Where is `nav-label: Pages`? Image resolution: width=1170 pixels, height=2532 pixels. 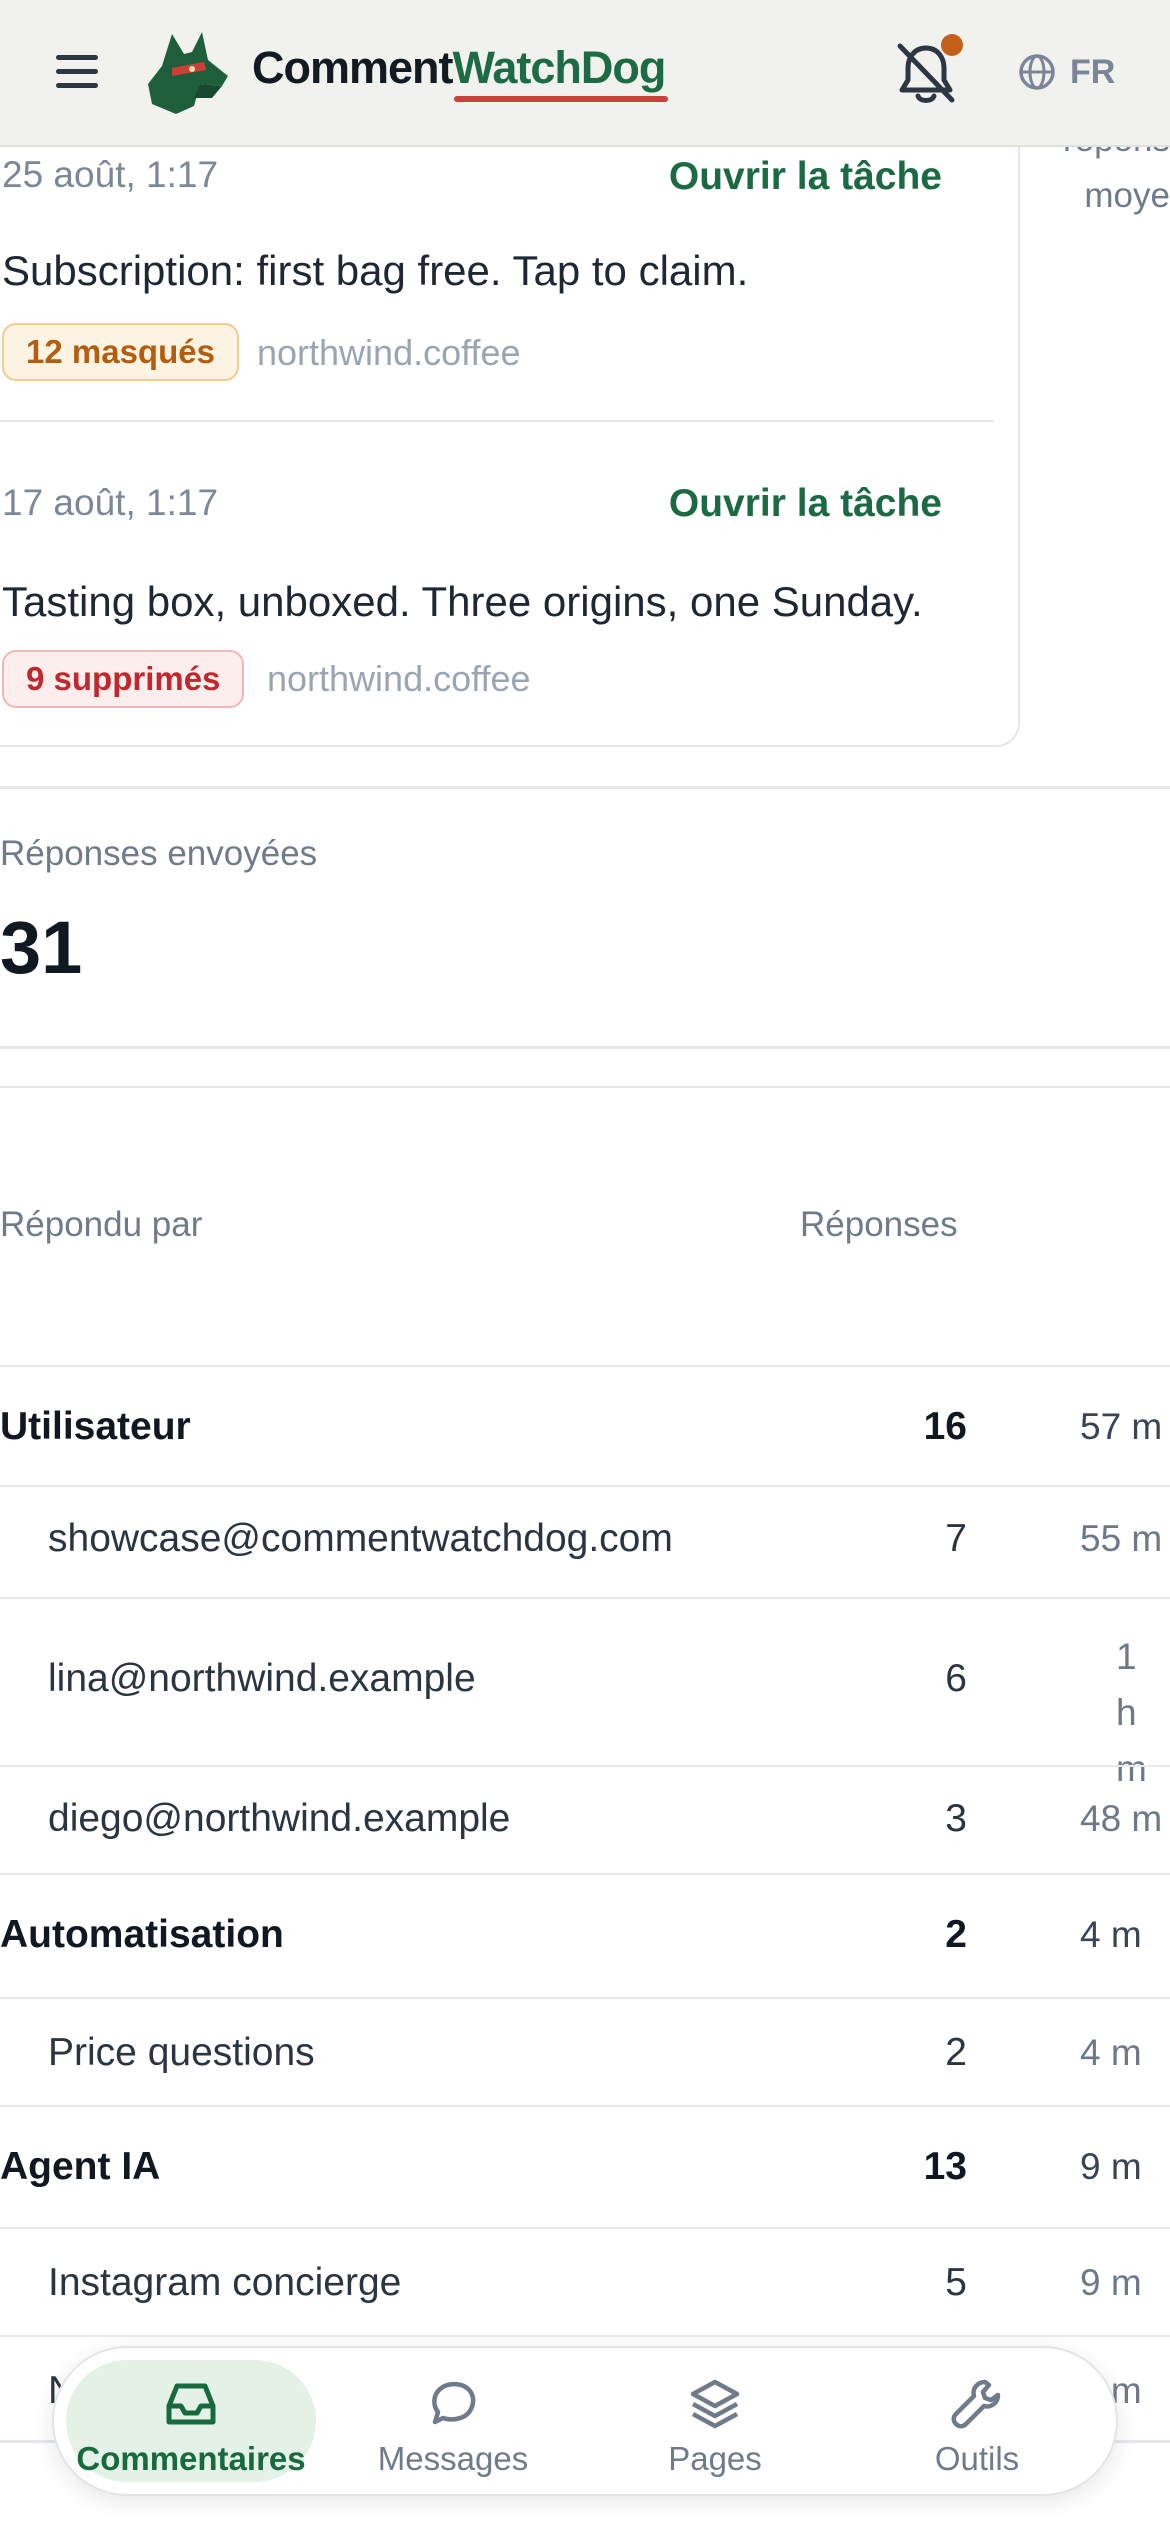 nav-label: Pages is located at coordinates (715, 2458).